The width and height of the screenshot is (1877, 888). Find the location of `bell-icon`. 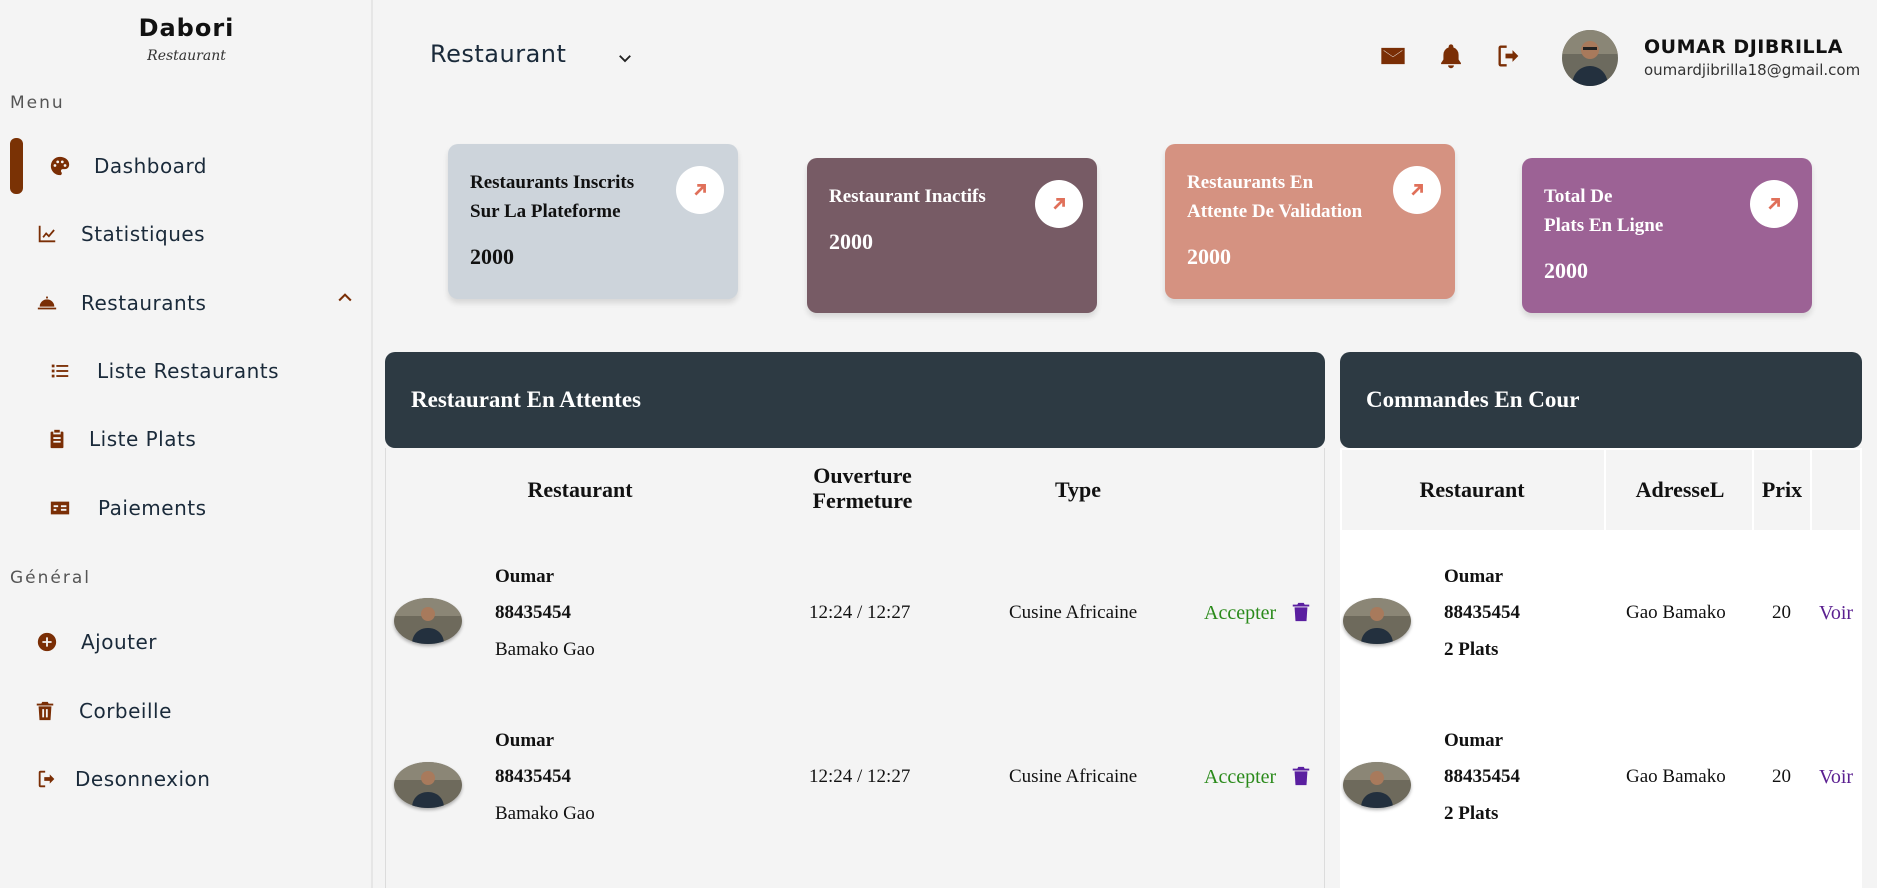

bell-icon is located at coordinates (1451, 56).